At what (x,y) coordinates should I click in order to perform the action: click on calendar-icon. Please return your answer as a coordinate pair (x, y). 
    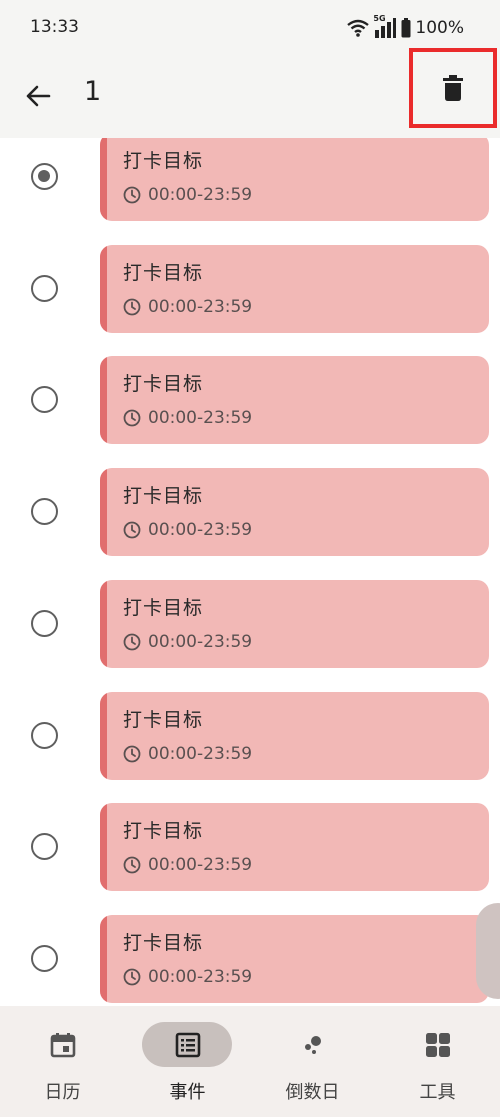
    Looking at the image, I should click on (63, 1045).